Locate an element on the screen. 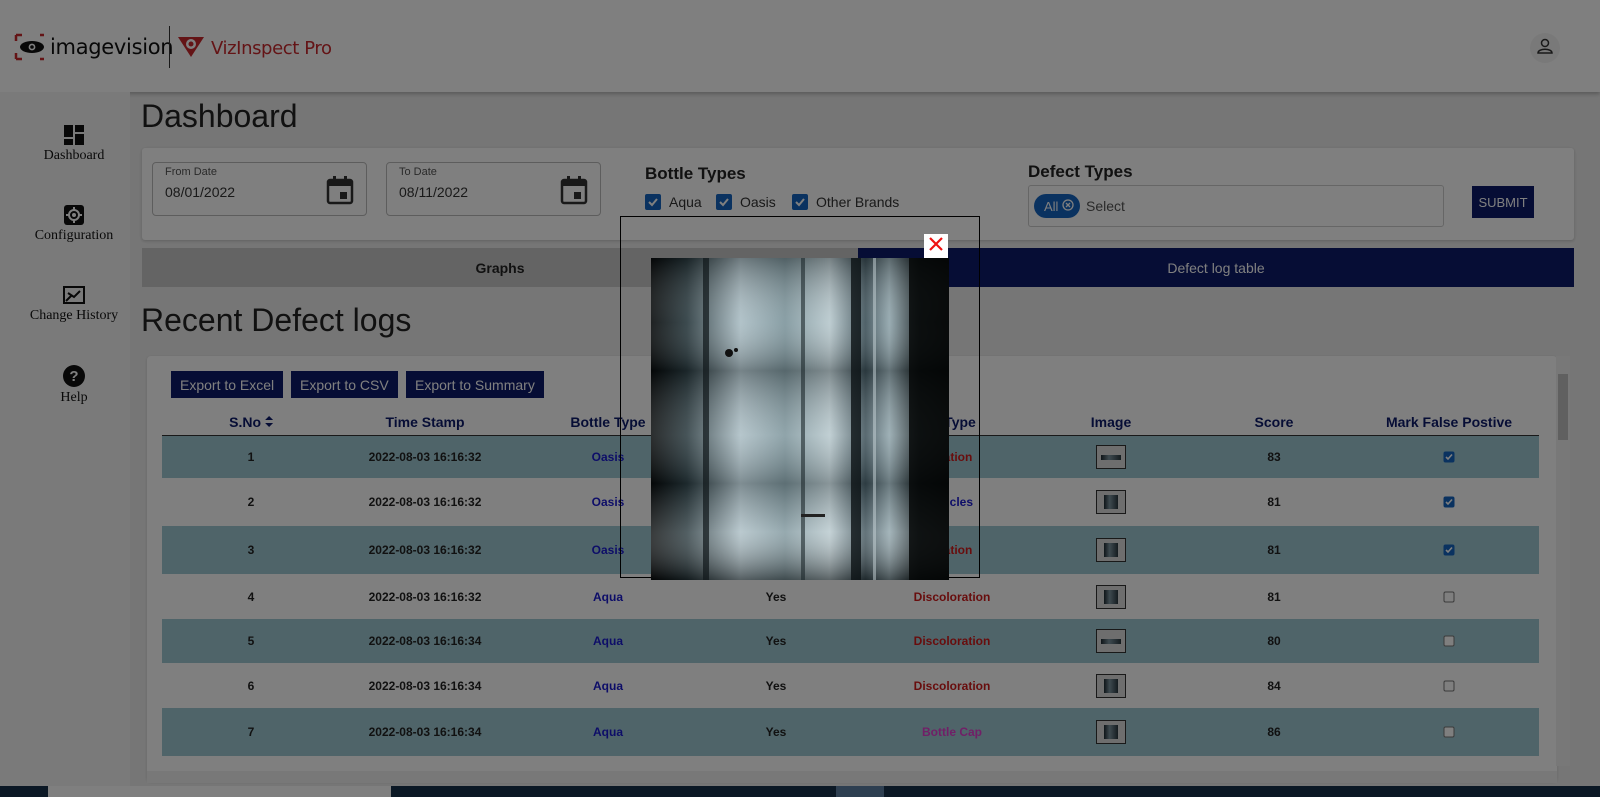 This screenshot has width=1600, height=797. close-modal-button is located at coordinates (936, 246).